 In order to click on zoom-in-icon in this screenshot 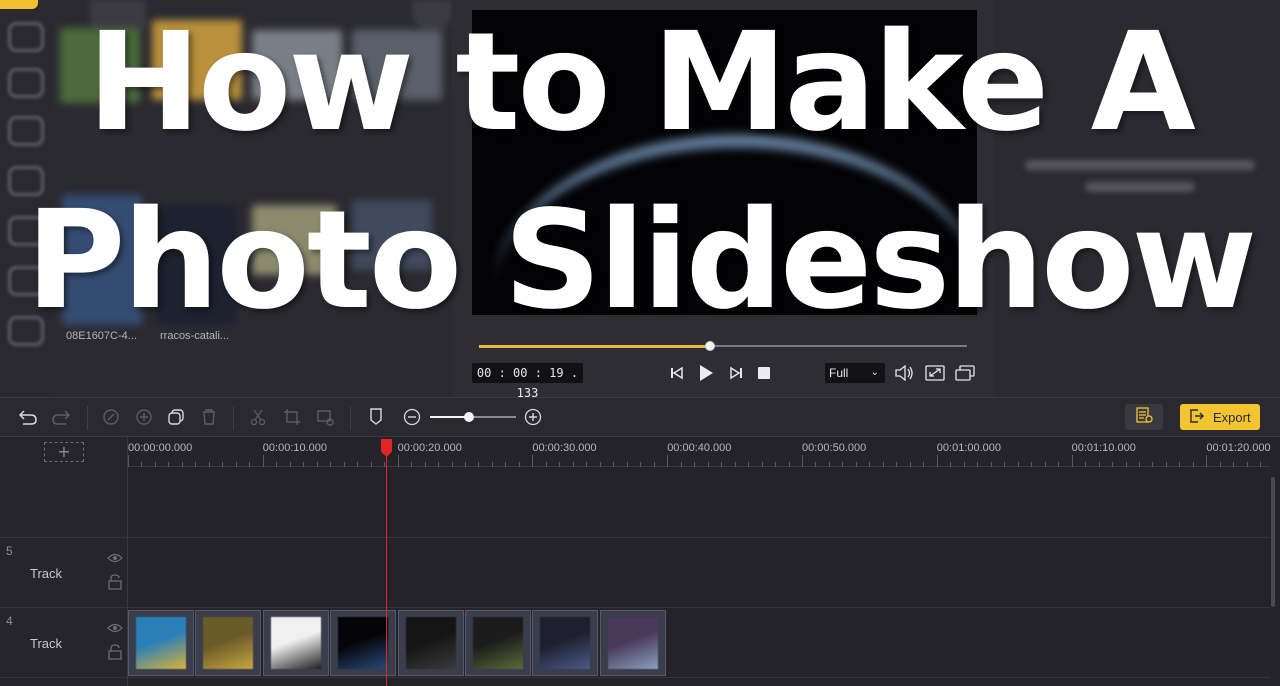, I will do `click(533, 417)`.